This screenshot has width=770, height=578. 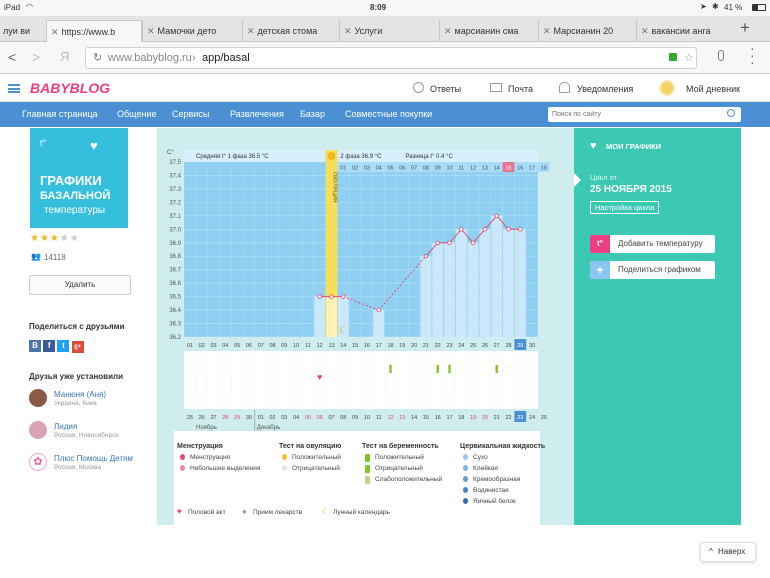 I want to click on friend-item: Манюня (Аня) Украина, Киев, so click(x=91, y=400).